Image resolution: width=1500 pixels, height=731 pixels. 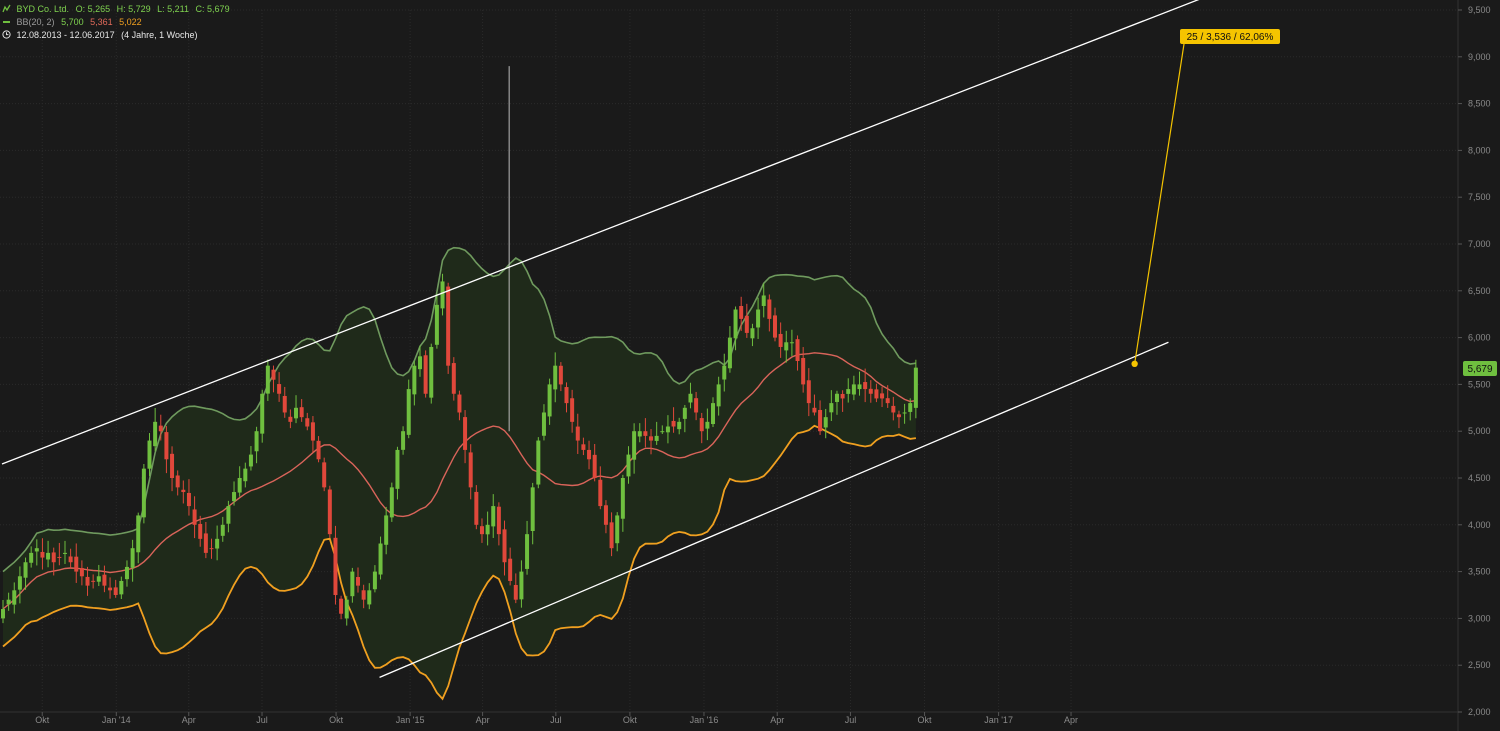 I want to click on date-span: (4 Jahre, 1 Woche), so click(x=159, y=35).